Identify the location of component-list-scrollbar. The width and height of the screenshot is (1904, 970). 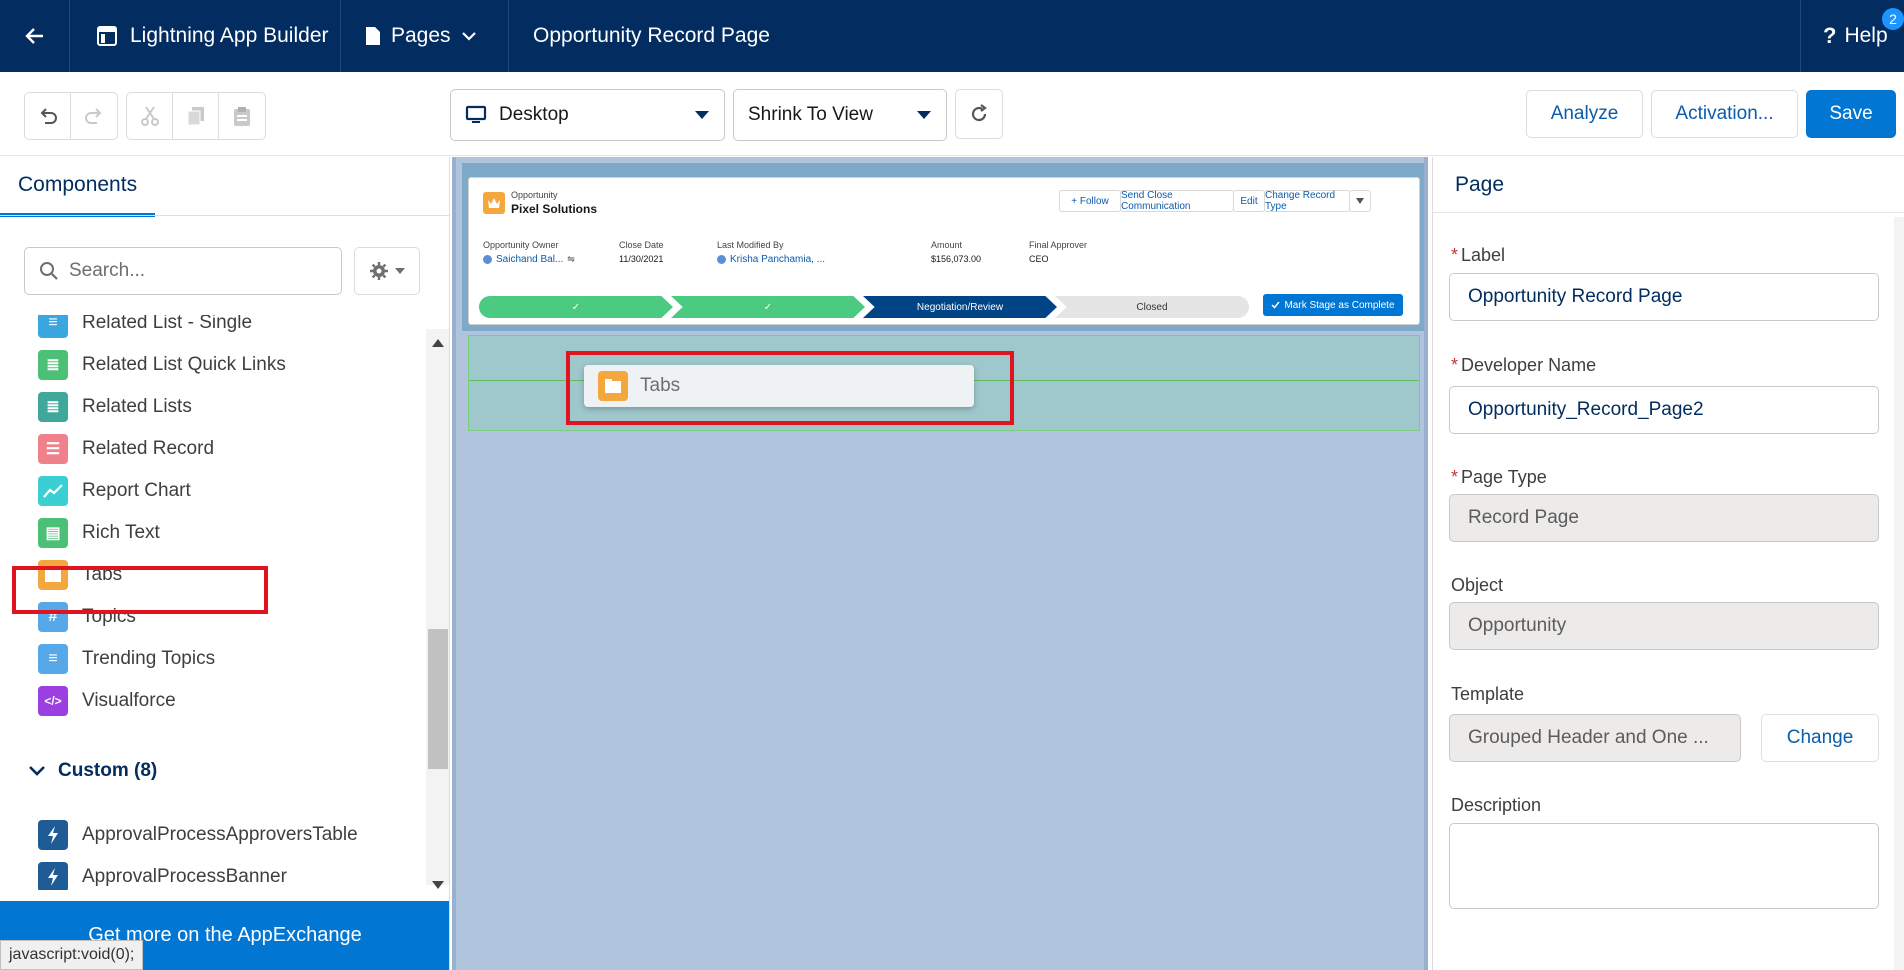
(437, 609).